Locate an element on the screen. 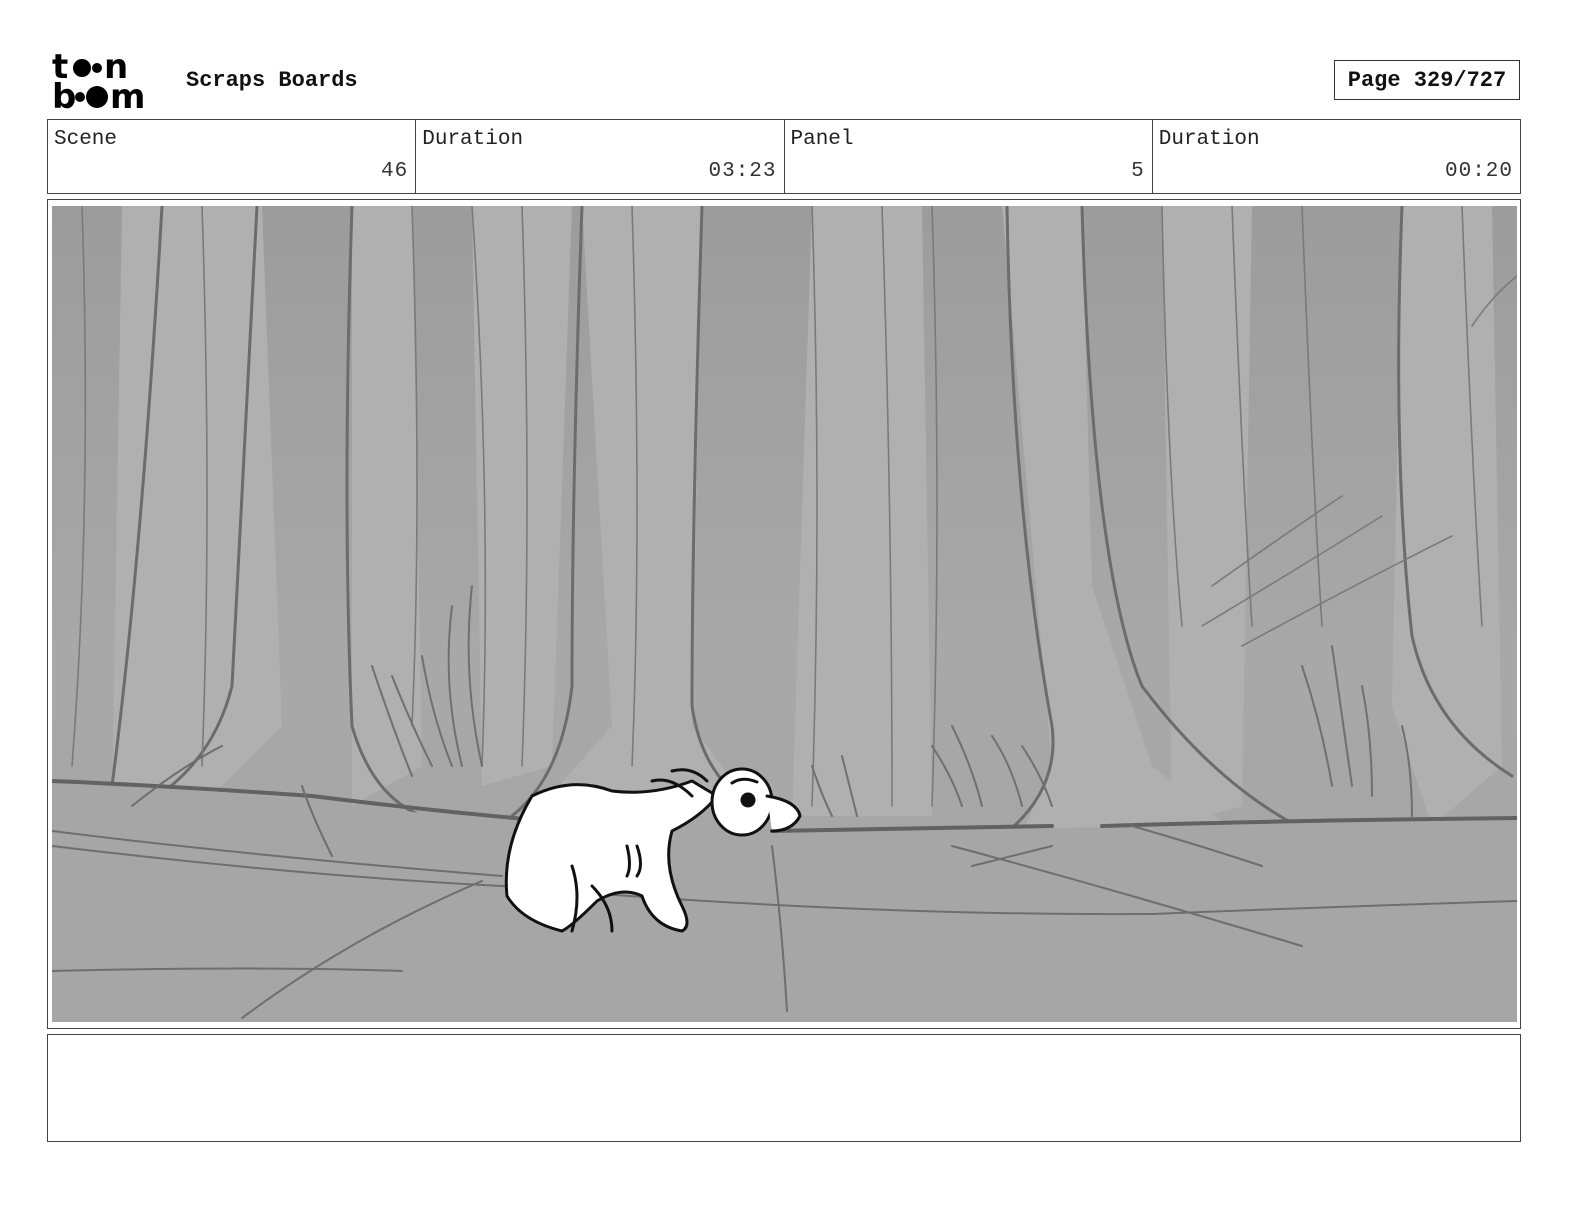  scene-label: Scene is located at coordinates (86, 139).